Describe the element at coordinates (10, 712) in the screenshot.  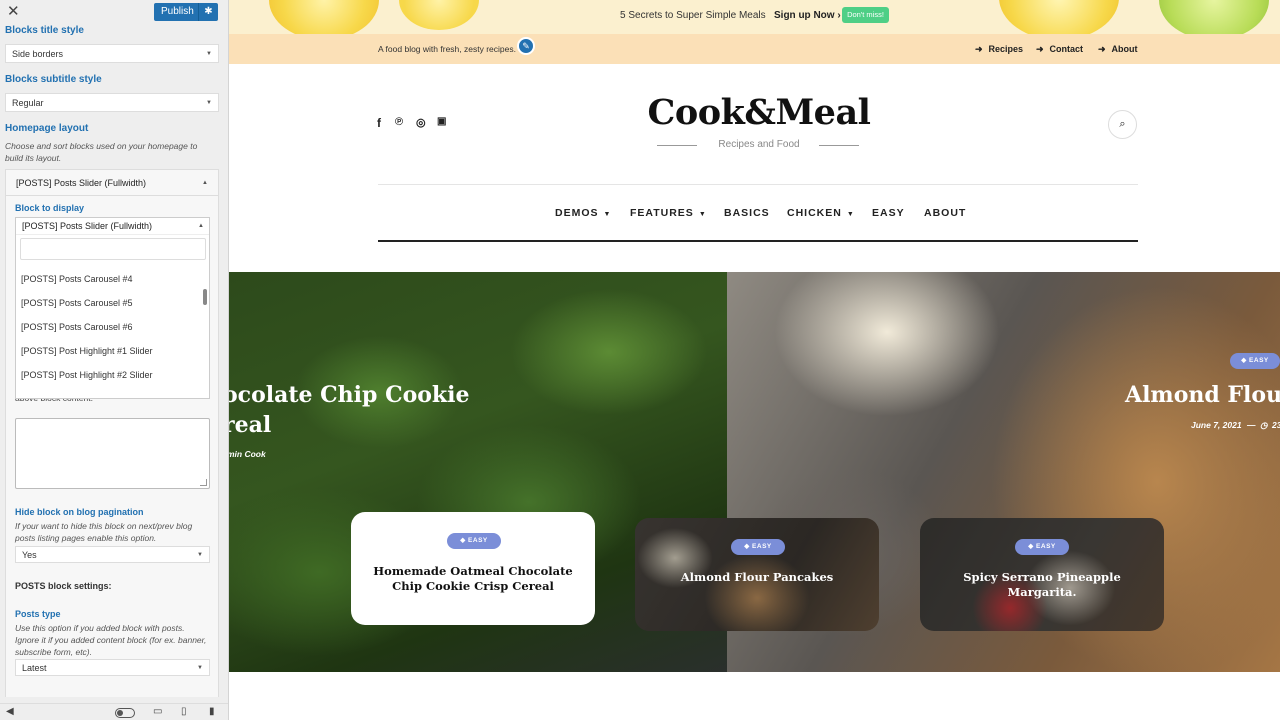
I see `collapse-sidebar-icon: ◀` at that location.